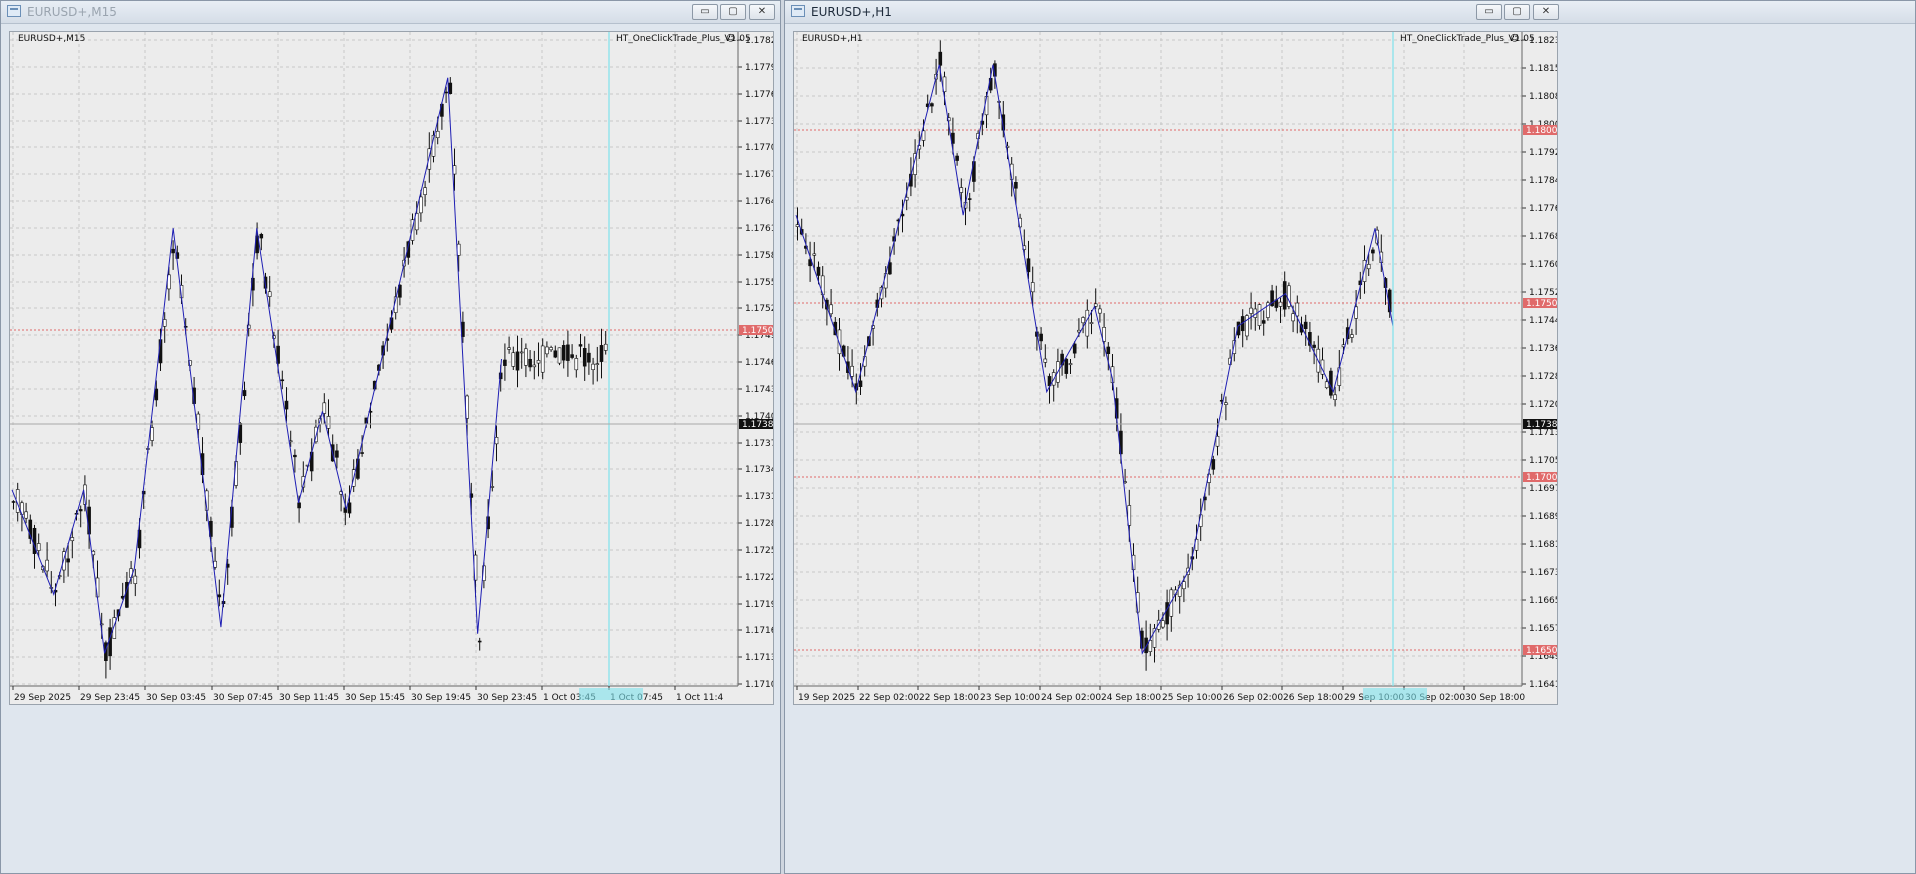  What do you see at coordinates (1253, 698) in the screenshot?
I see `time-axis-label: 26 Sep 02:00` at bounding box center [1253, 698].